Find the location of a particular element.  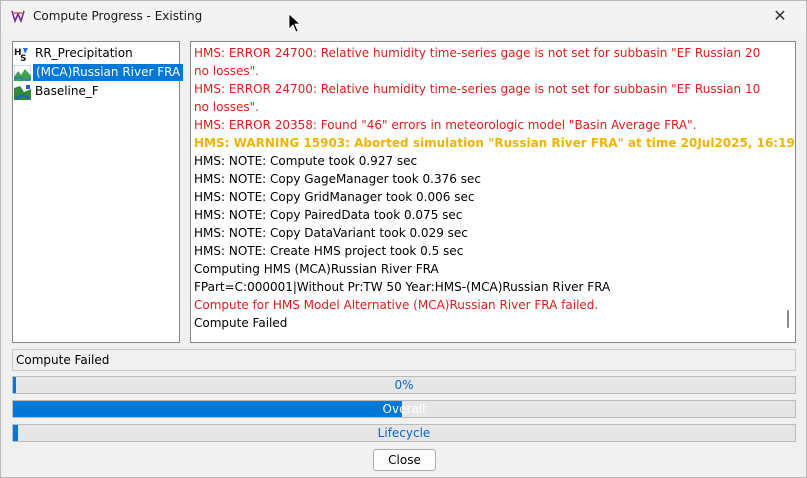

lifecycle-progress-bar: Lifecycle is located at coordinates (404, 433).